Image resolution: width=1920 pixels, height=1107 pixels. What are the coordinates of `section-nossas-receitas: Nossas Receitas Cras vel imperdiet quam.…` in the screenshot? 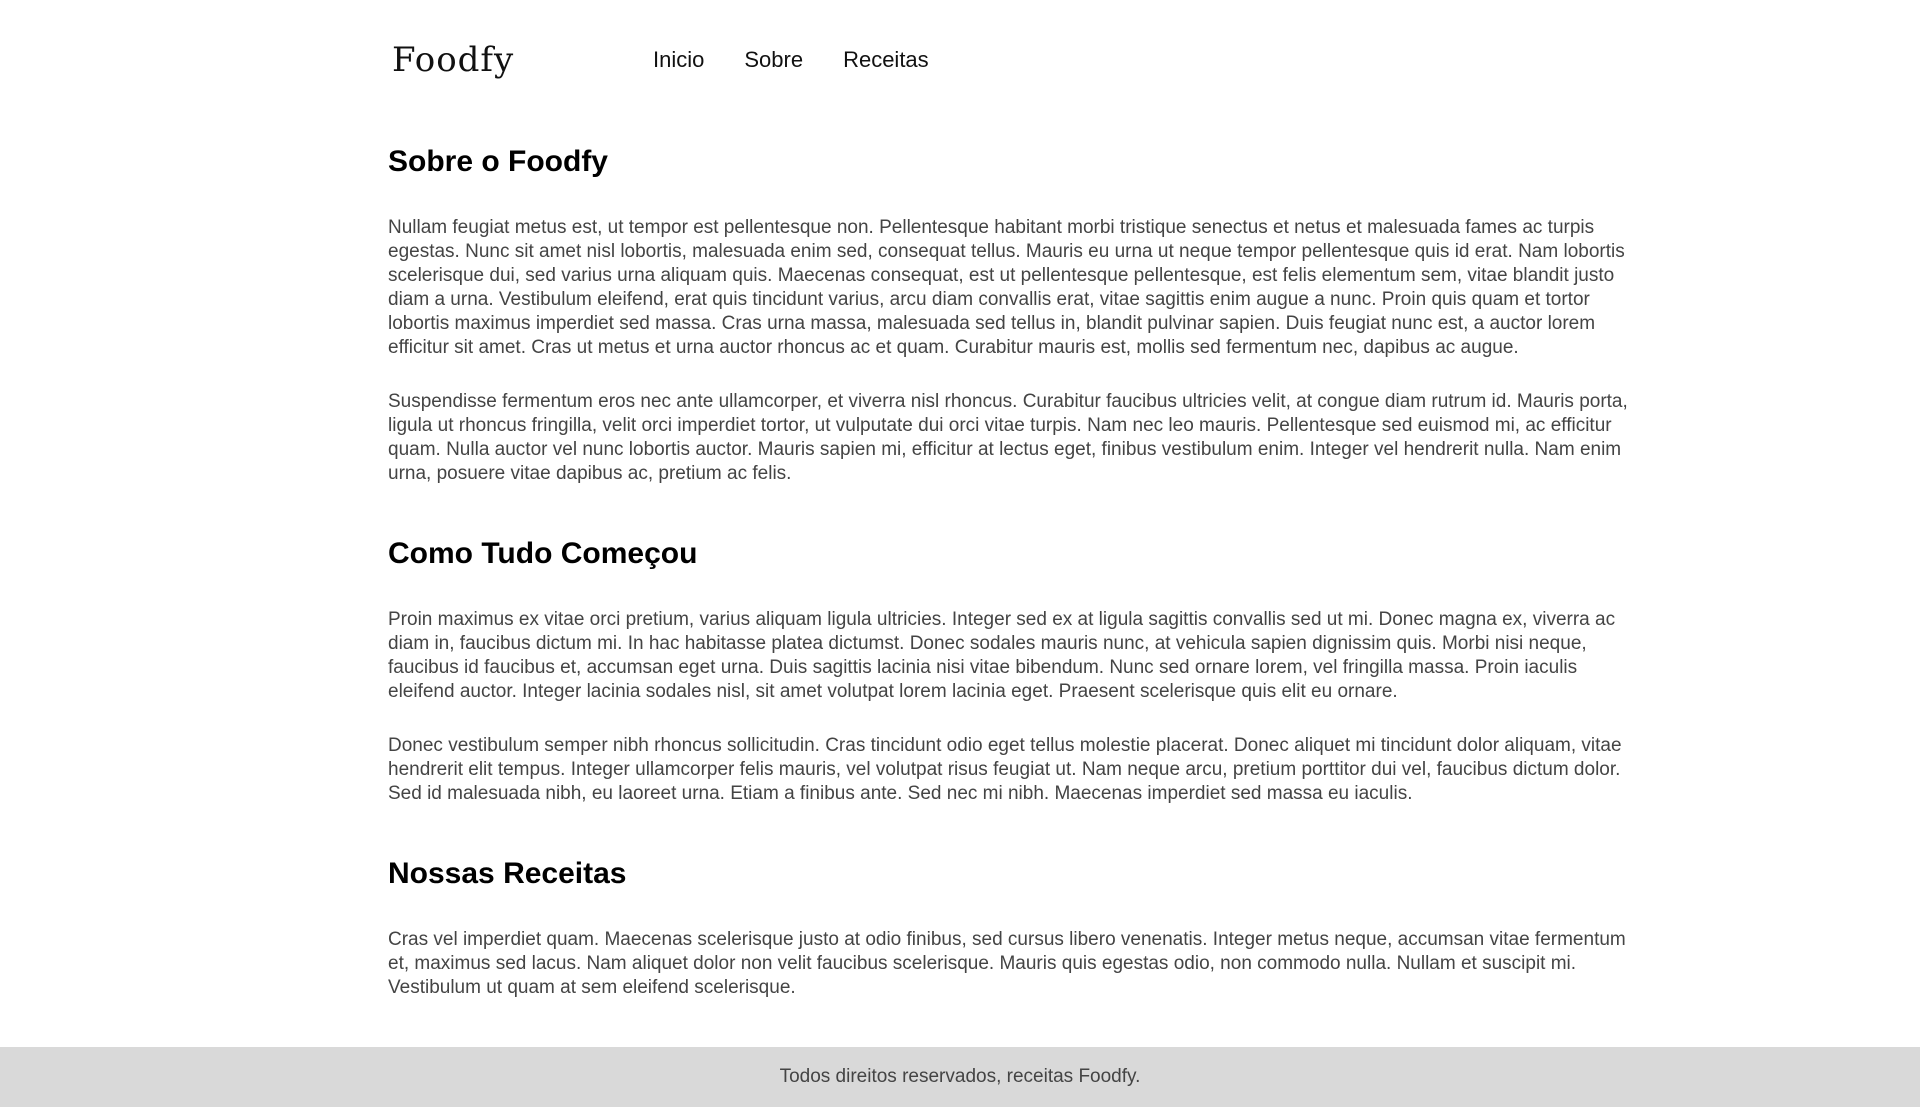 It's located at (1013, 925).